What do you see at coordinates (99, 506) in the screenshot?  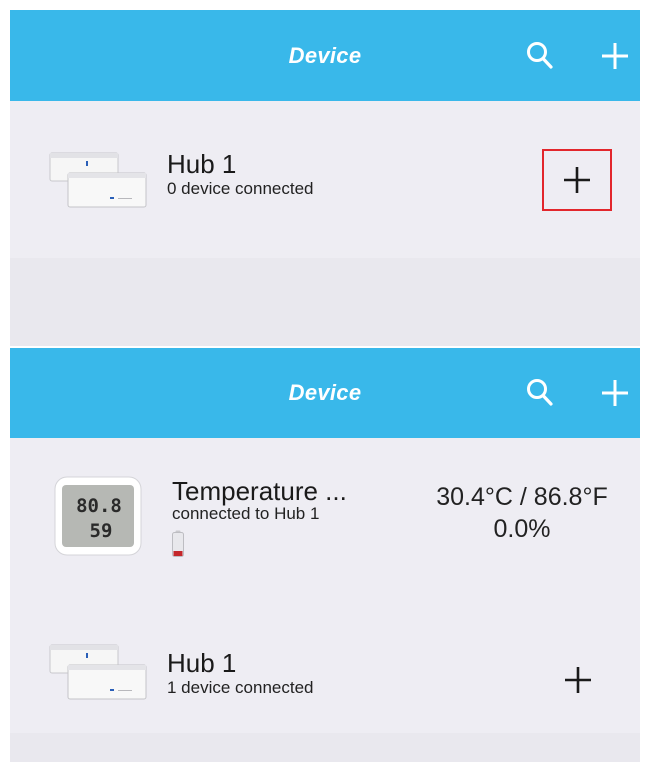 I see `thumb-temp-text: 80.8` at bounding box center [99, 506].